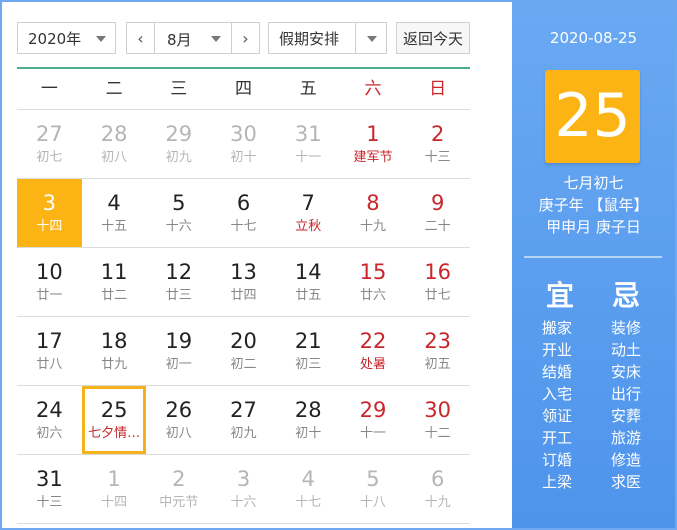  I want to click on day-cell: 7 立秋, so click(308, 213).